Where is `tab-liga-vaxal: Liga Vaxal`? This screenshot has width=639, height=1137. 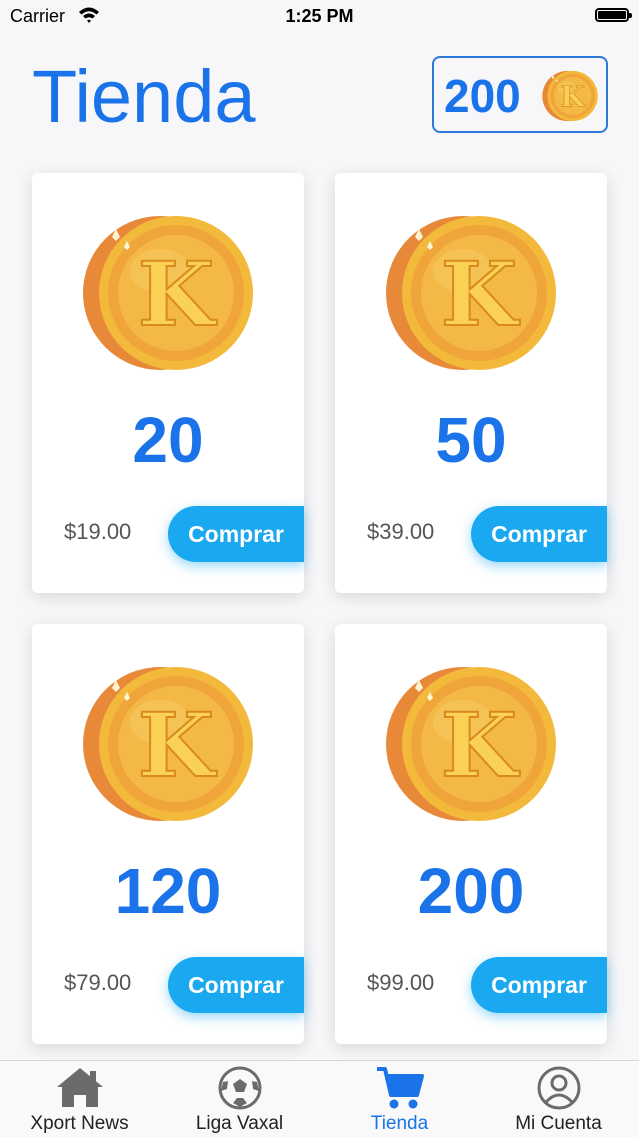
tab-liga-vaxal: Liga Vaxal is located at coordinates (239, 1099).